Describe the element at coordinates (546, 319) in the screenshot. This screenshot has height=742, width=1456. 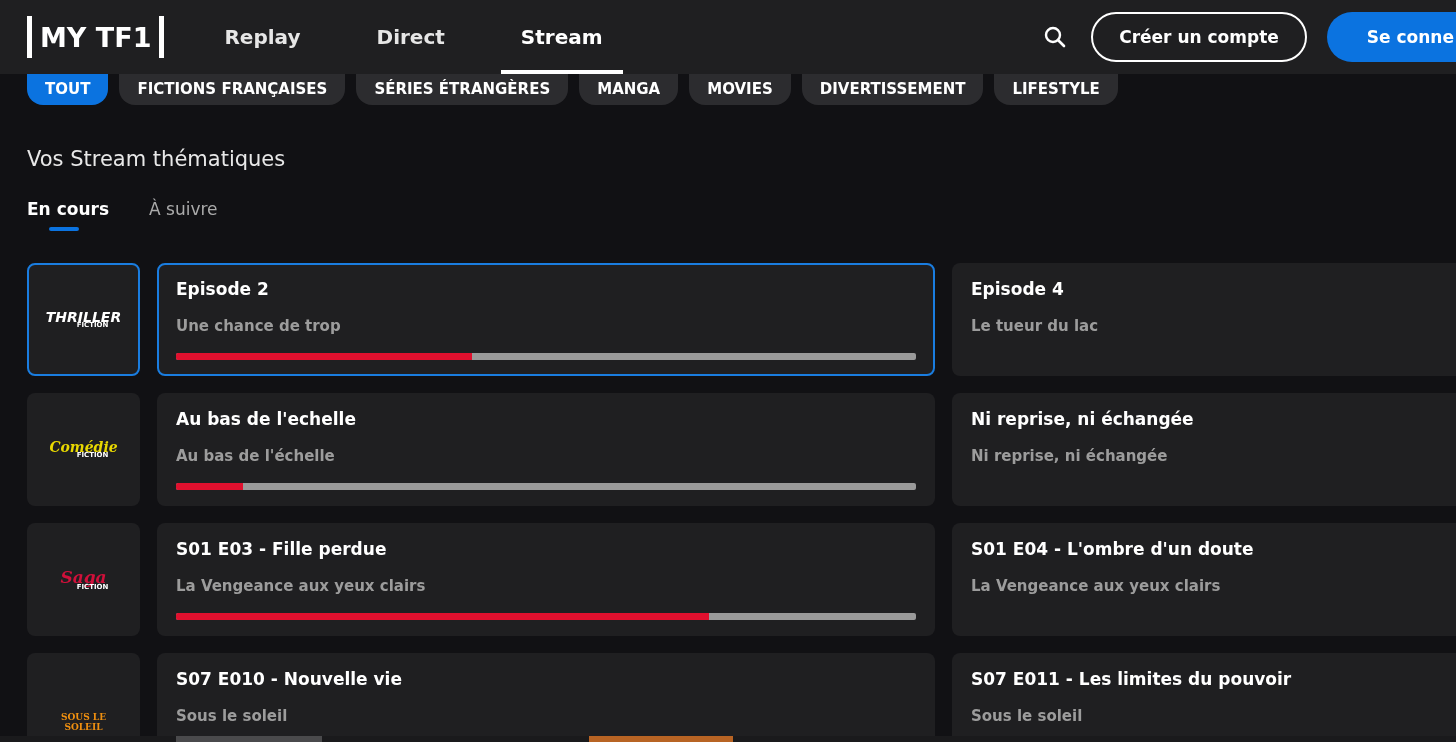
I see `episode-card: Episode 2 Une chance de trop` at that location.